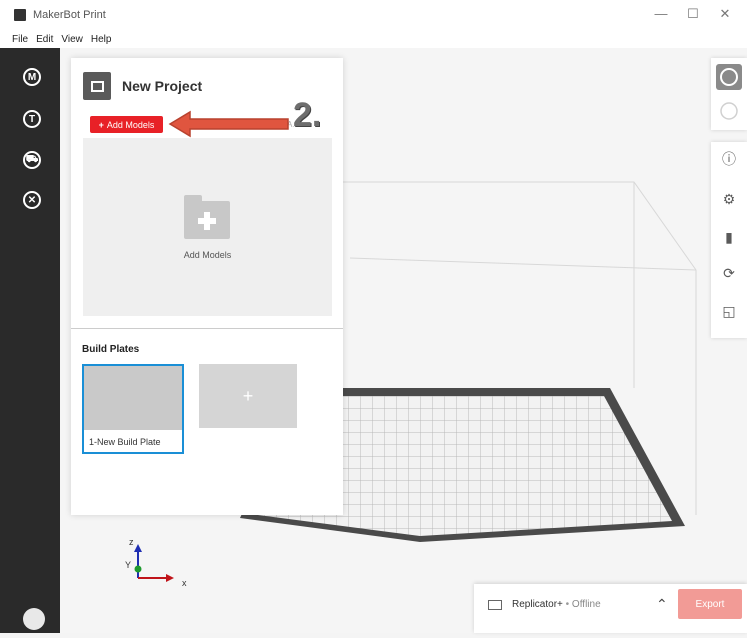 This screenshot has width=747, height=638. I want to click on tools-icon: ✕, so click(32, 200).